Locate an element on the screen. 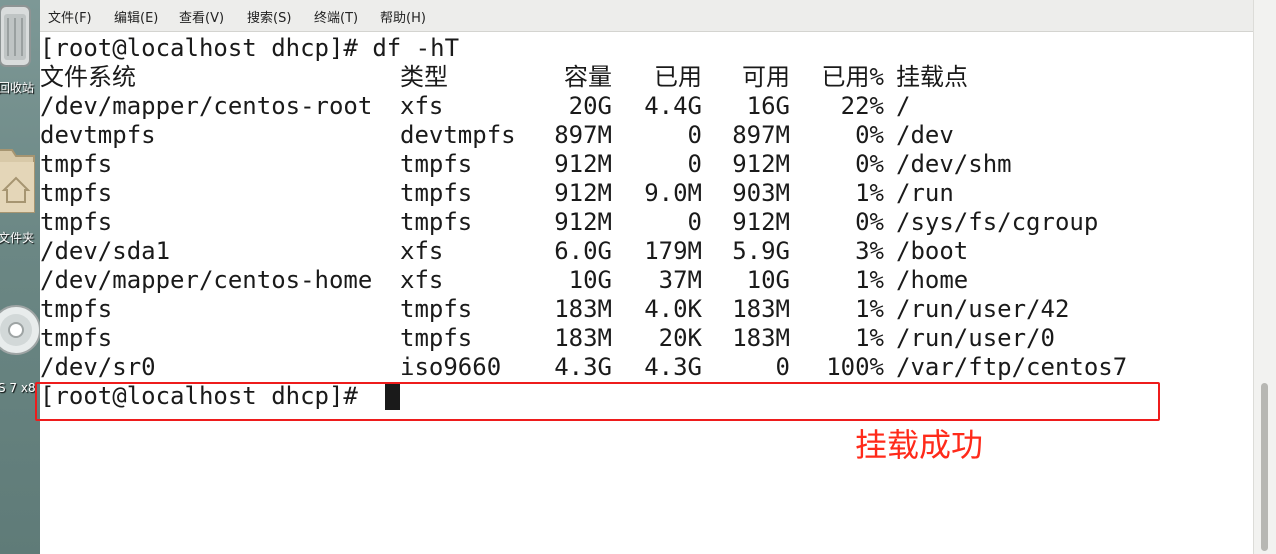 This screenshot has height=554, width=1276. cell-use-percent: 22% is located at coordinates (862, 106).